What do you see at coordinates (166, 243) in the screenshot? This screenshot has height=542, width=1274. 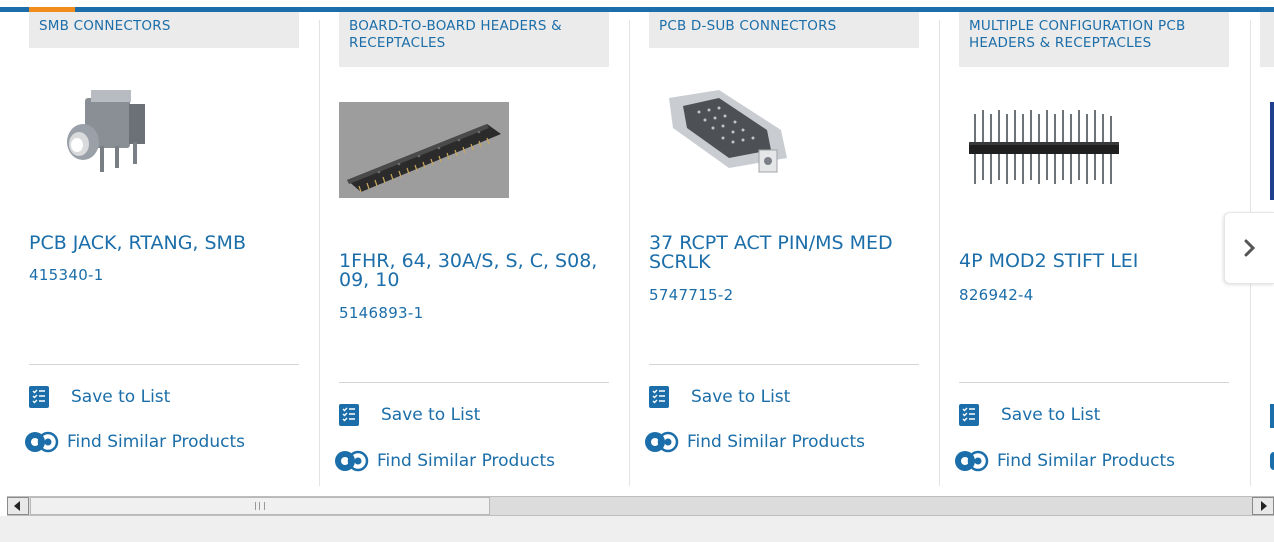 I see `product-title: PCB JACK, RTANG, SMB` at bounding box center [166, 243].